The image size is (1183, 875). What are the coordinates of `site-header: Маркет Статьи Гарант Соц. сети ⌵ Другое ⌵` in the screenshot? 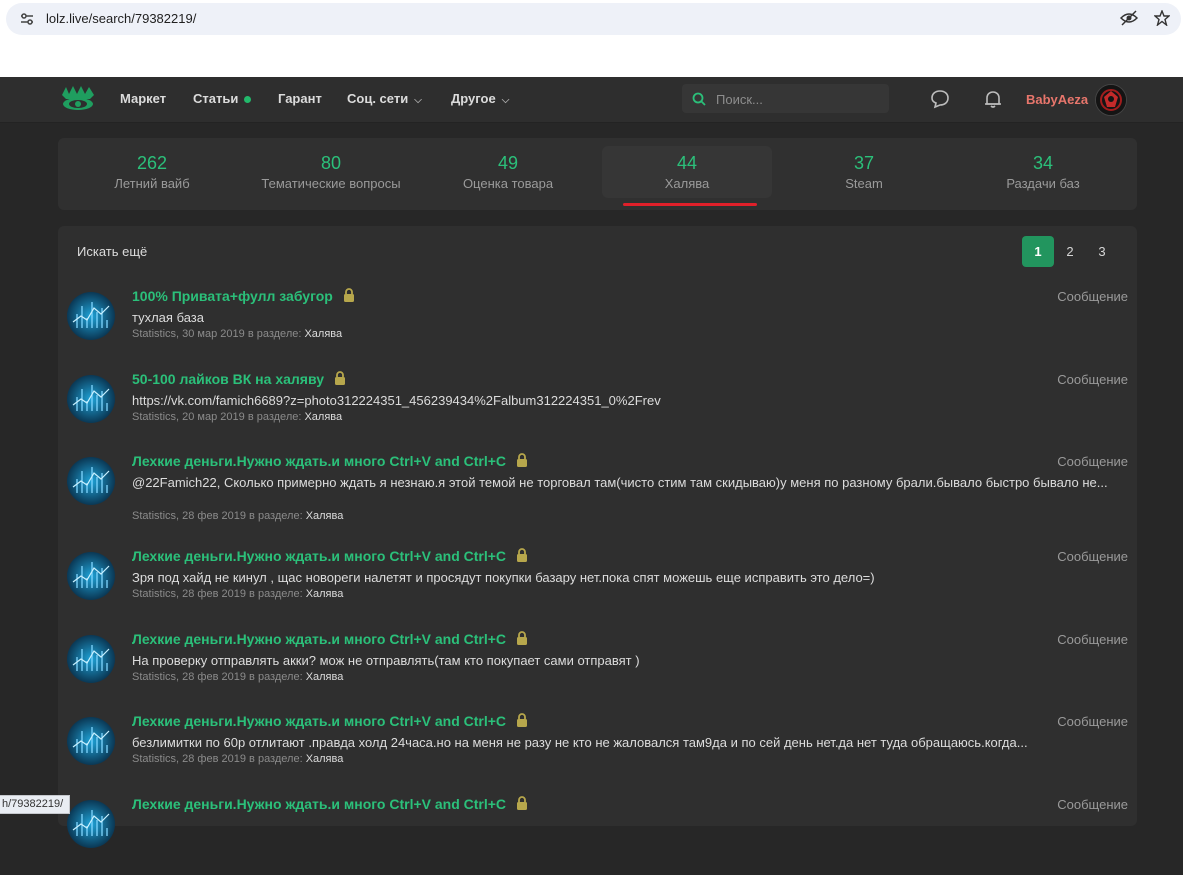 It's located at (591, 100).